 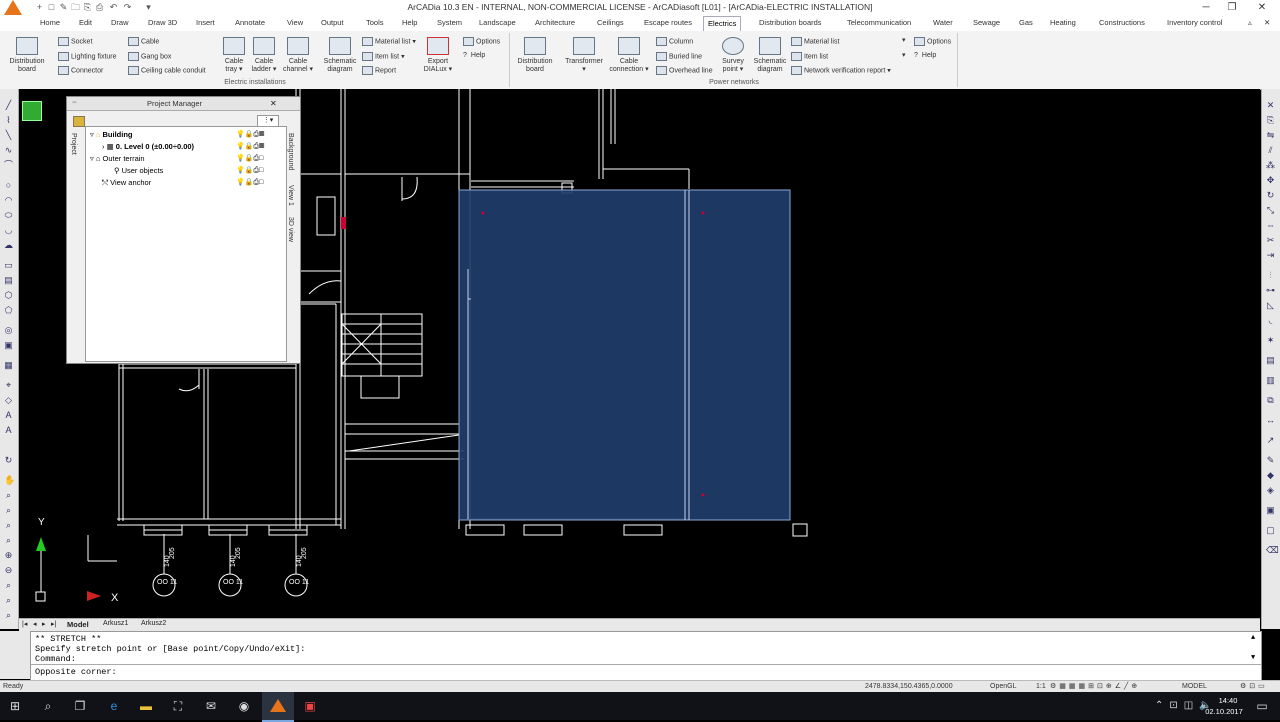 I want to click on tab-arkusz2: Arkusz2, so click(x=153, y=623).